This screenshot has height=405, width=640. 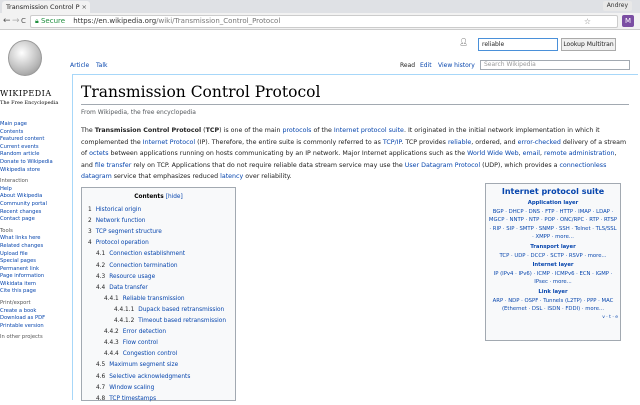 What do you see at coordinates (26, 125) in the screenshot?
I see `sidebar-item-main-page: Main page` at bounding box center [26, 125].